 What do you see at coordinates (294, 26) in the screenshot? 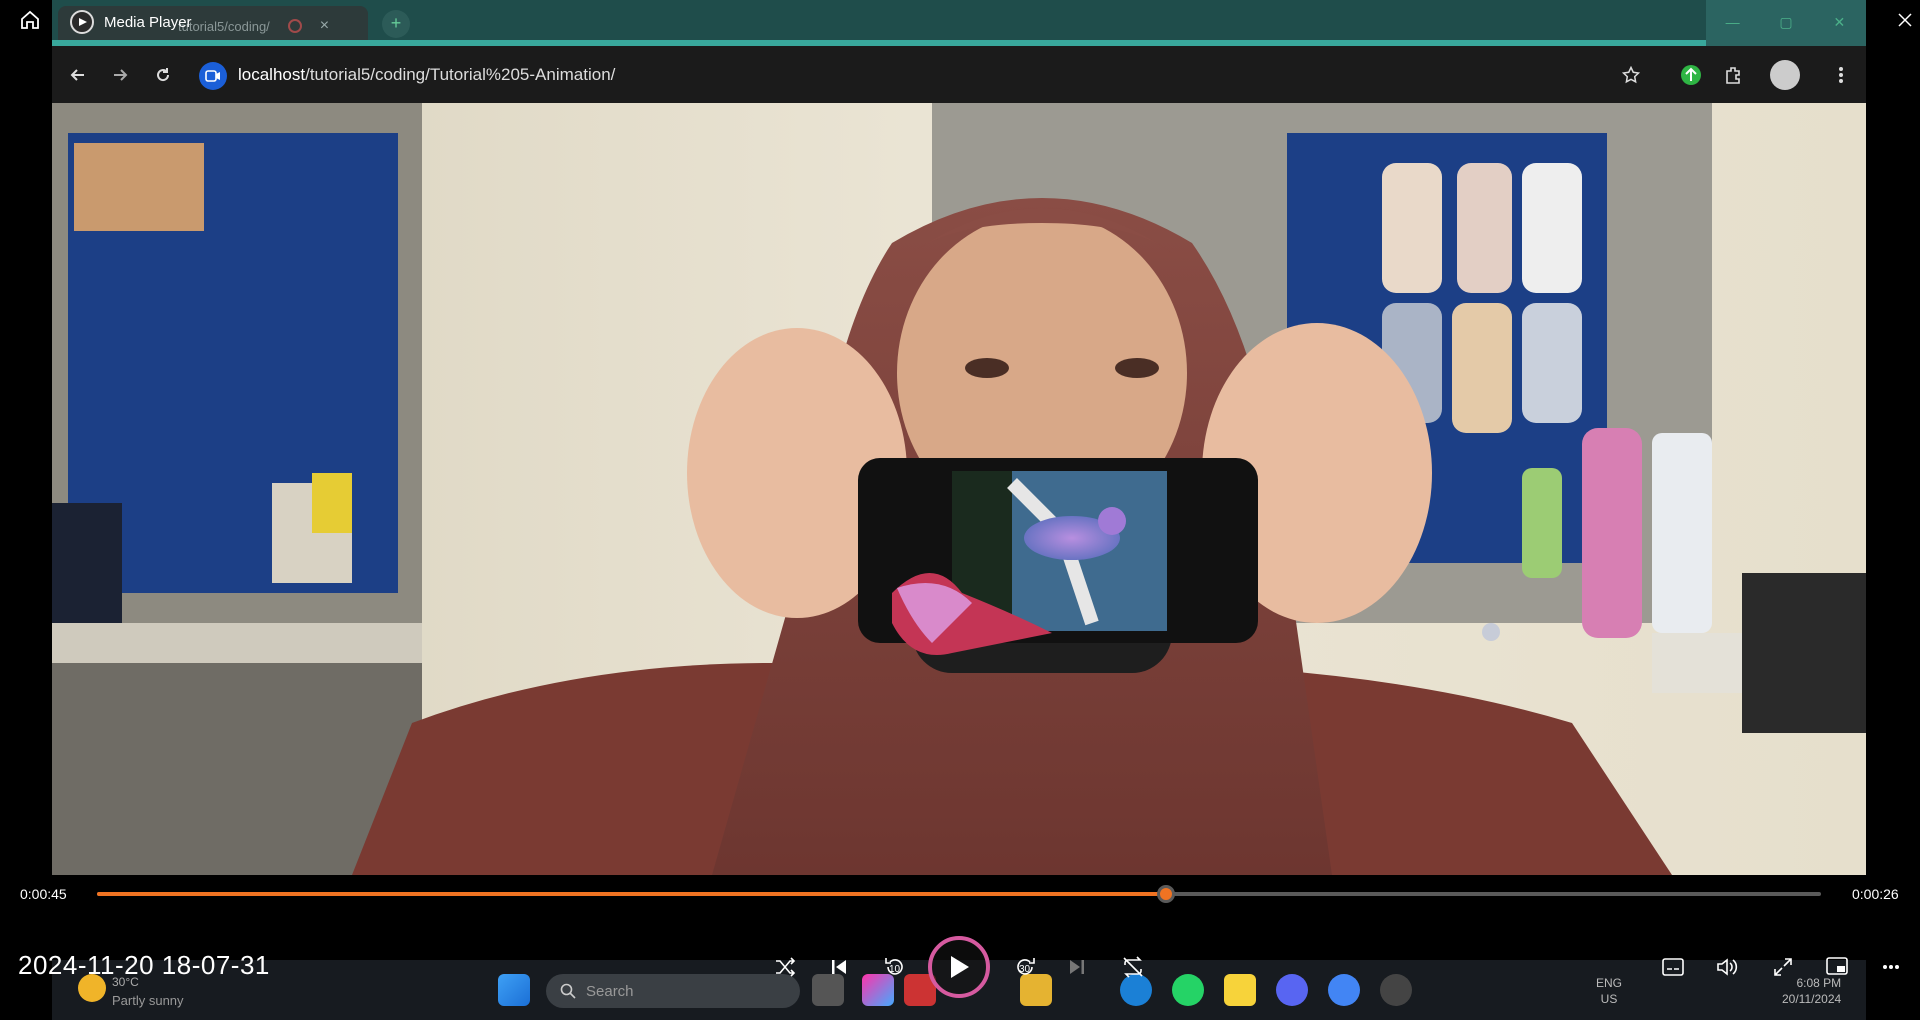
I see `recording-icon` at bounding box center [294, 26].